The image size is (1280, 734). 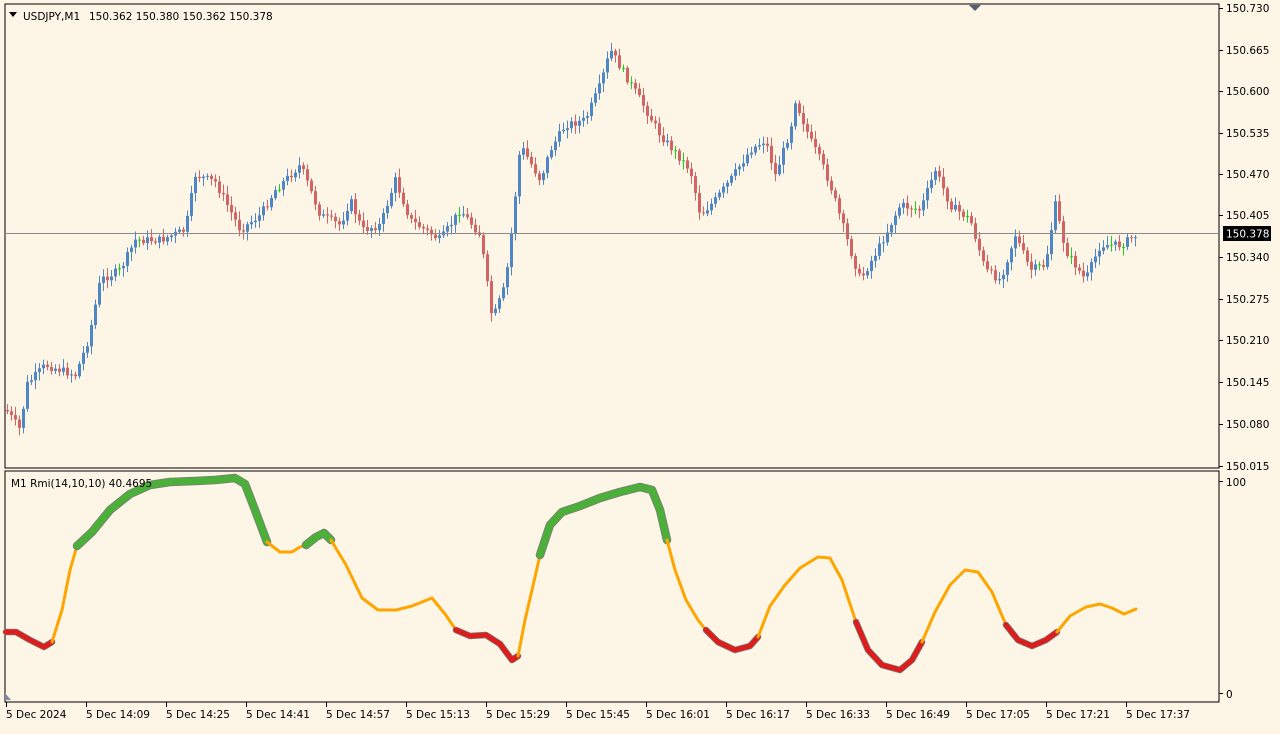 What do you see at coordinates (8, 696) in the screenshot?
I see `panel-corner-icon` at bounding box center [8, 696].